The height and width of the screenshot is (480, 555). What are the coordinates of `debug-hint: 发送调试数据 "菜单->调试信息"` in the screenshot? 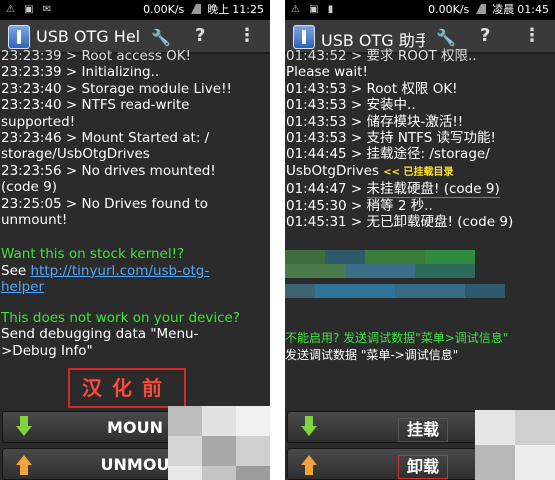 It's located at (372, 355).